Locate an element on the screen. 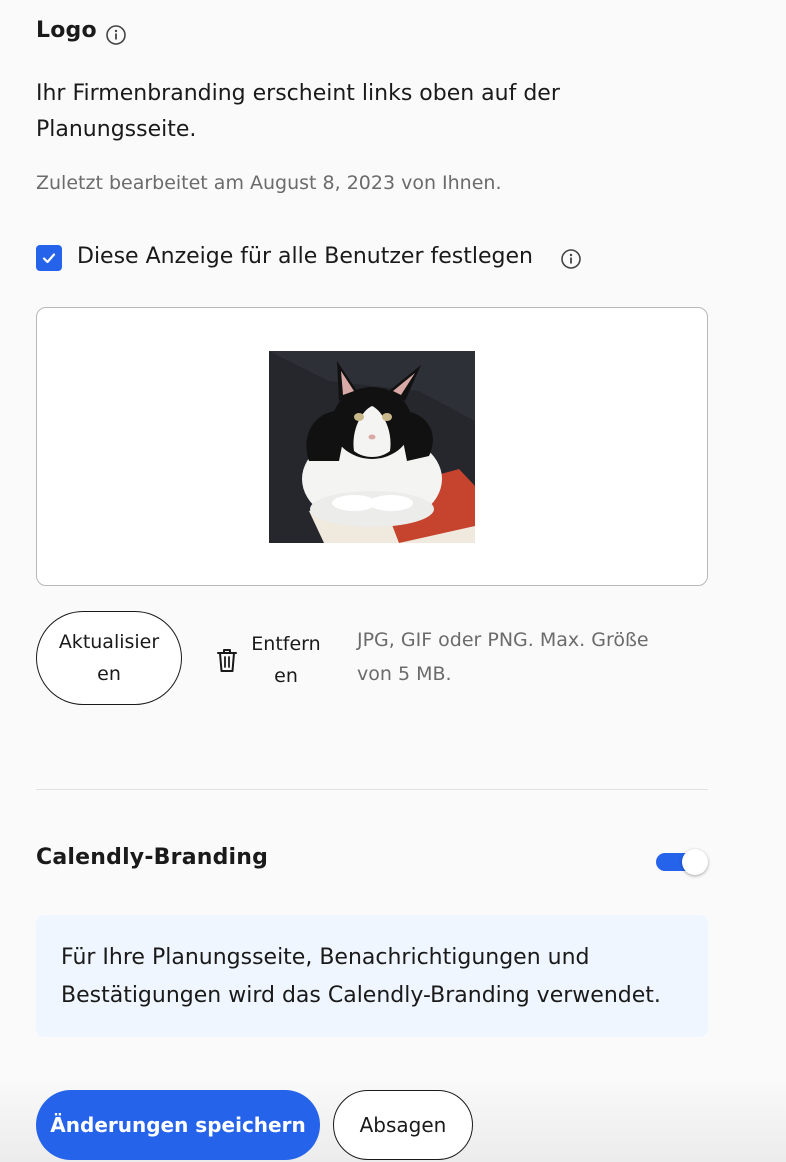  update-logo-button: Aktualisieren is located at coordinates (109, 658).